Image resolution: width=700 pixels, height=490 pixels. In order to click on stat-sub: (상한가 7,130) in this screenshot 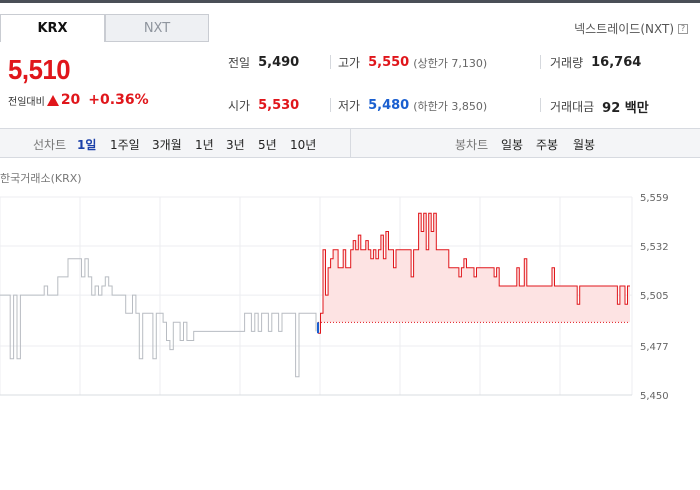, I will do `click(450, 63)`.